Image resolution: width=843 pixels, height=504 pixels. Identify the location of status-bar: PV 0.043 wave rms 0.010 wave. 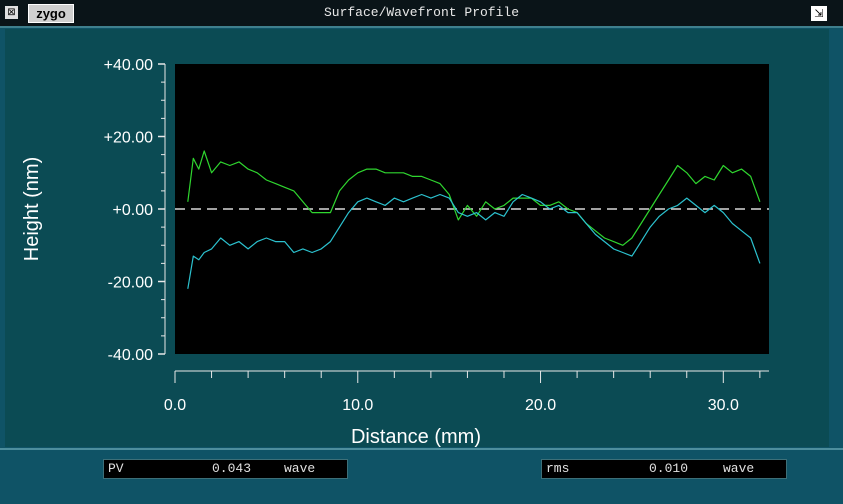
(421, 466).